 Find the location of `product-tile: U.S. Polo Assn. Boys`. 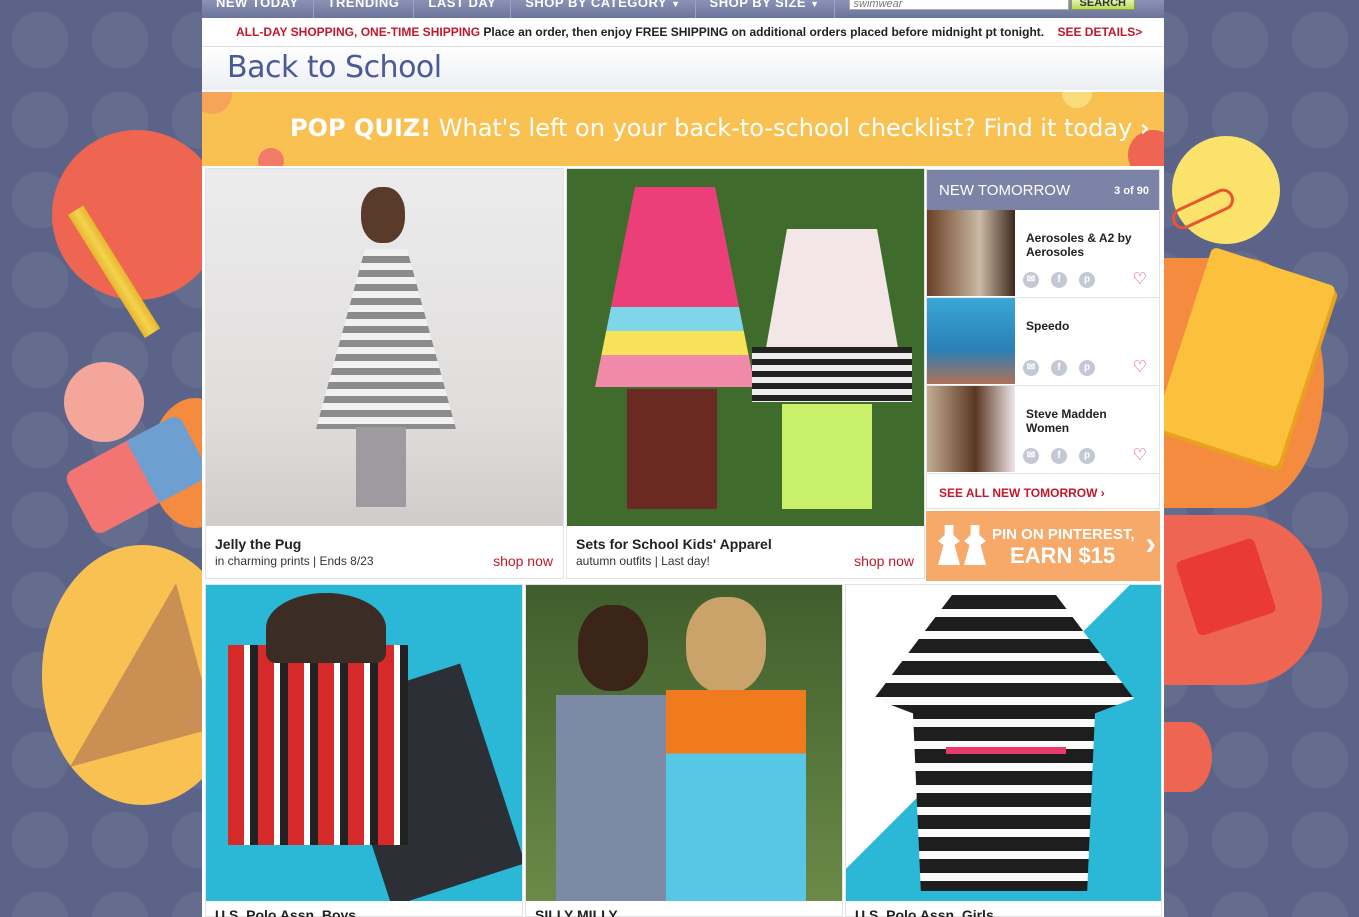

product-tile: U.S. Polo Assn. Boys is located at coordinates (364, 750).